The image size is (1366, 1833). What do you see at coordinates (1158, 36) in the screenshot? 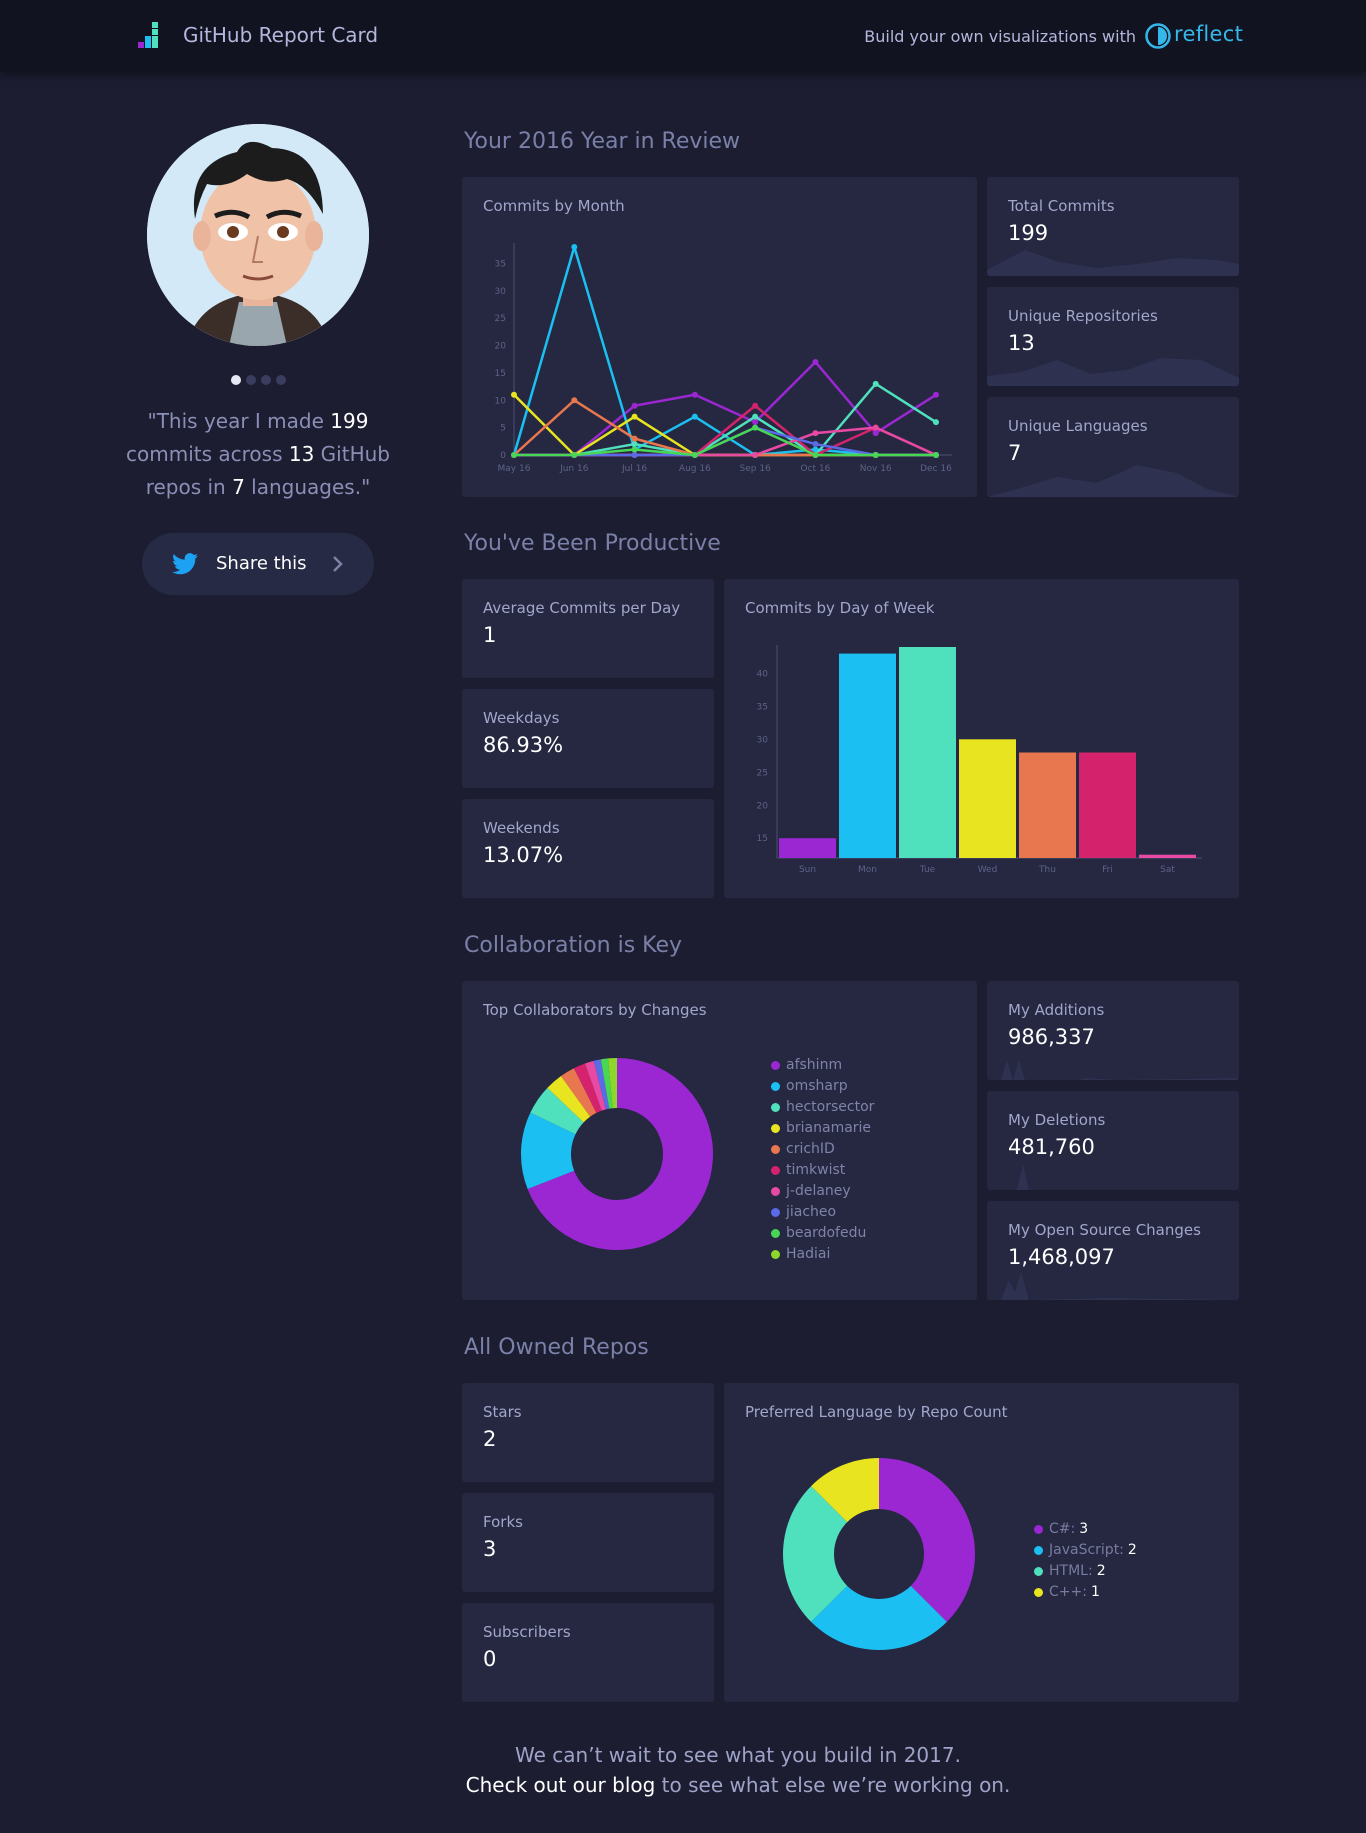
I see `reflect-logo-icon` at bounding box center [1158, 36].